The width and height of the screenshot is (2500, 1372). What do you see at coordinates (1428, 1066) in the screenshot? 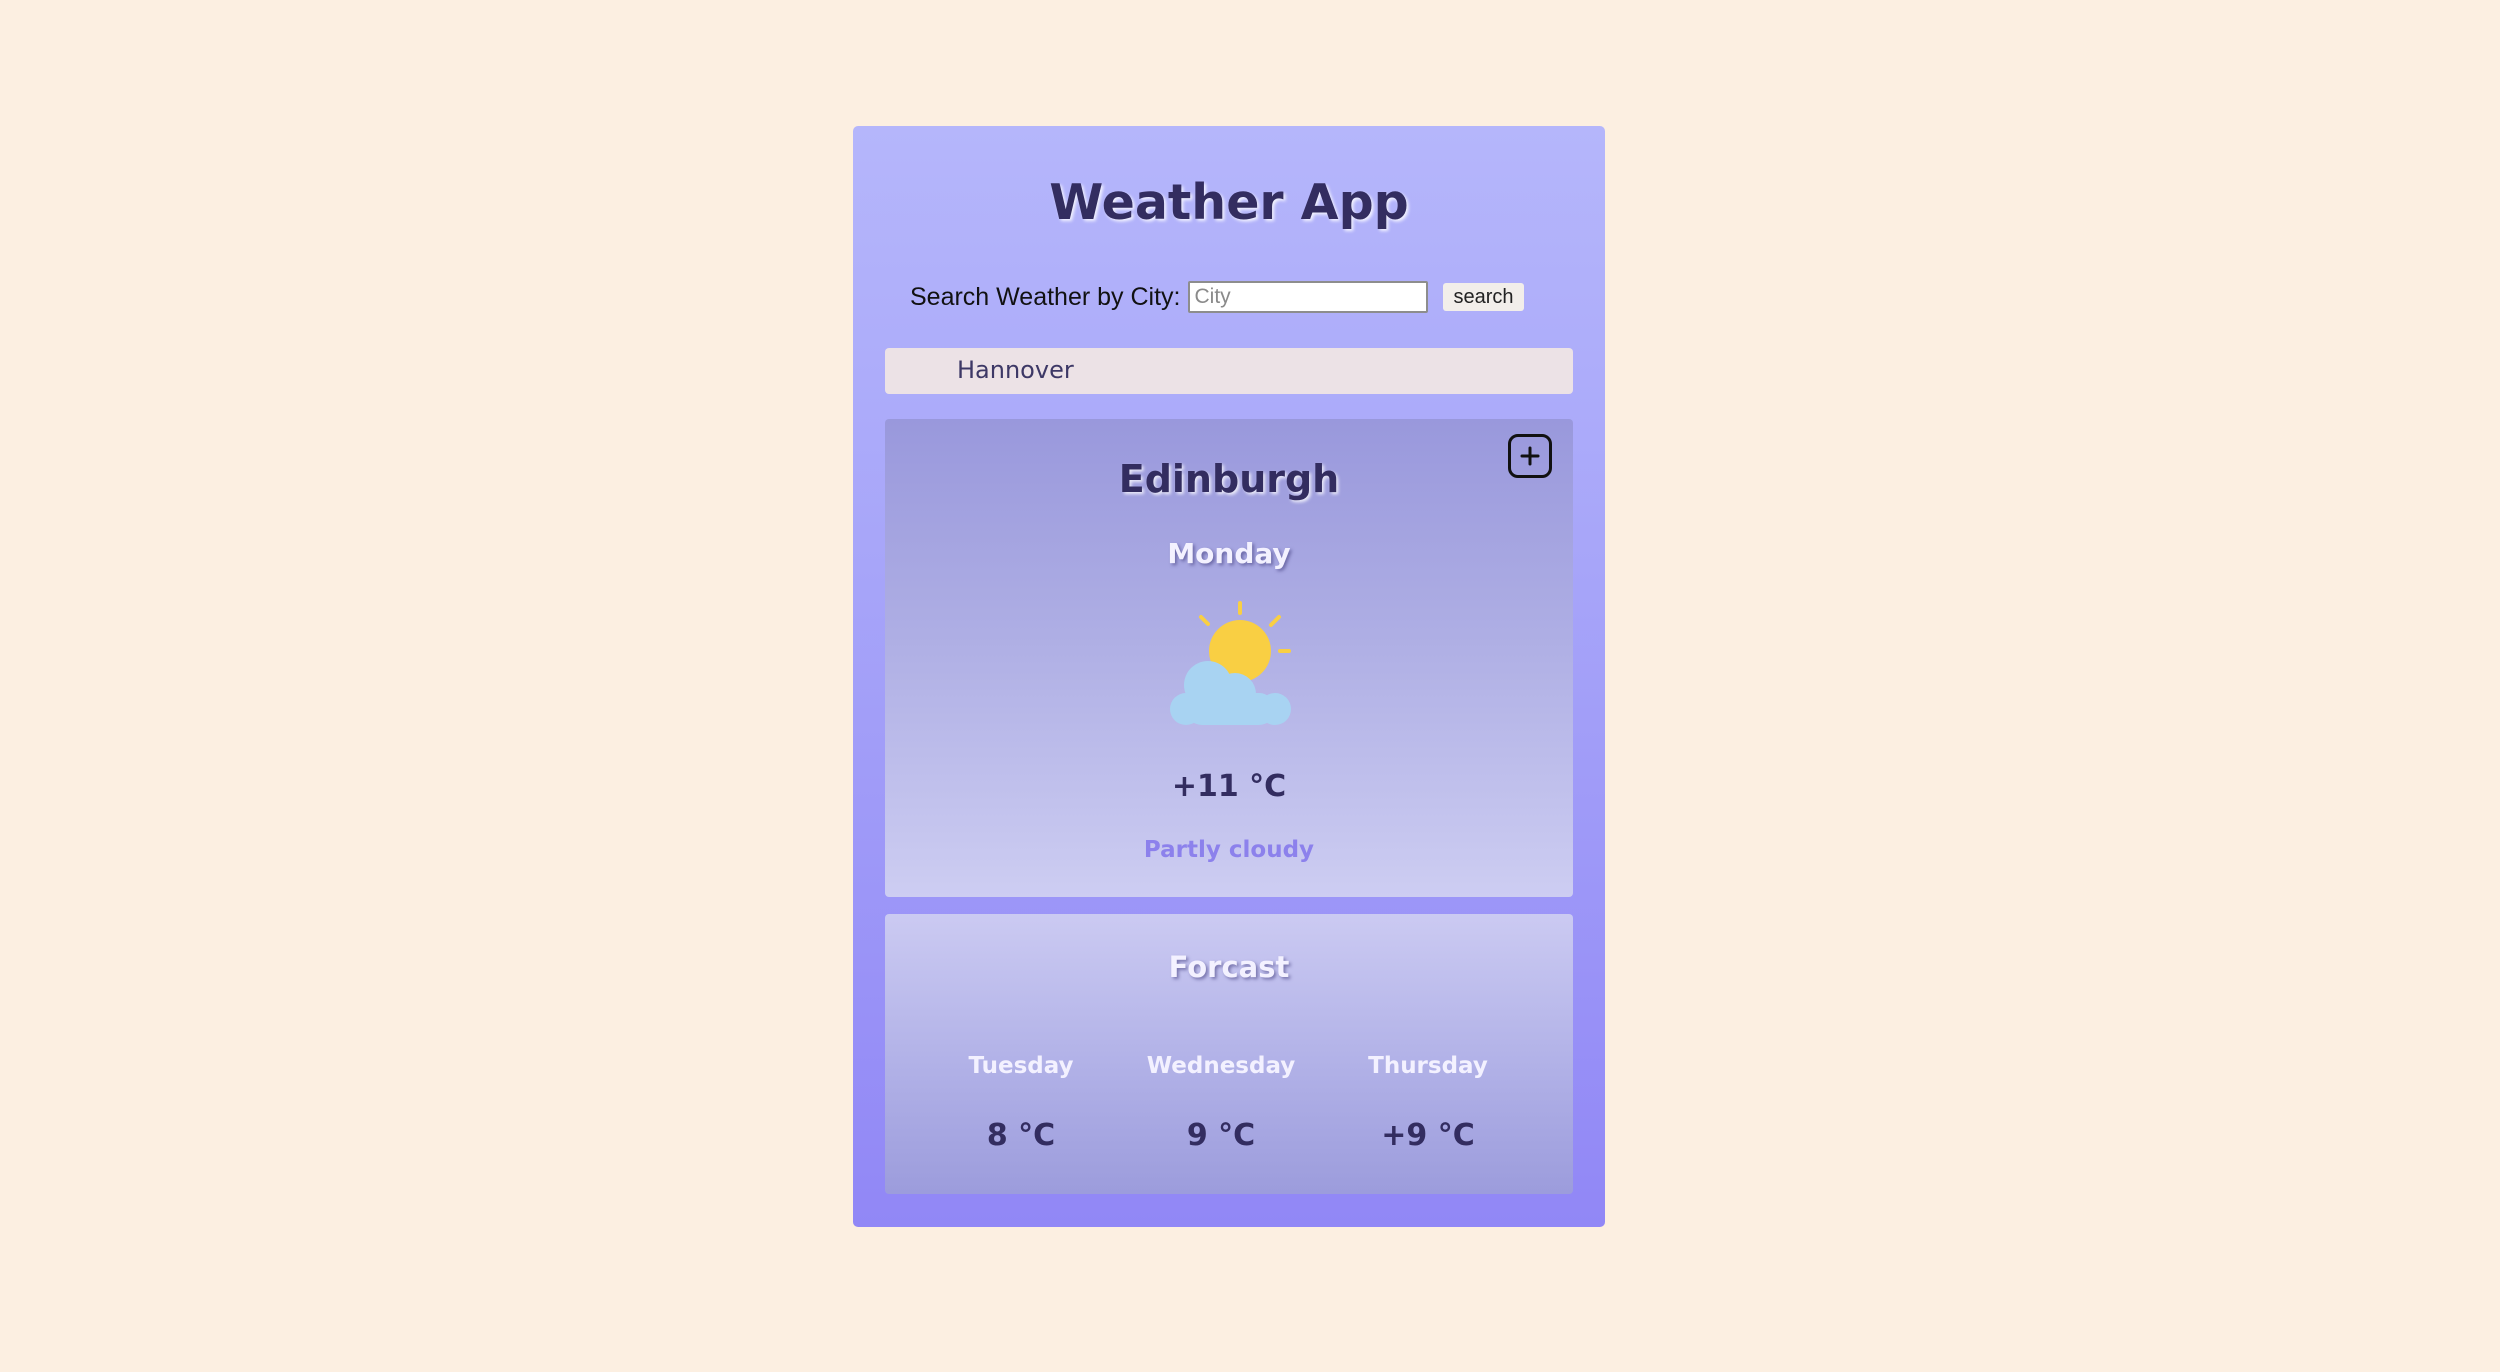
I see `forecast-day-name: Thursday` at bounding box center [1428, 1066].